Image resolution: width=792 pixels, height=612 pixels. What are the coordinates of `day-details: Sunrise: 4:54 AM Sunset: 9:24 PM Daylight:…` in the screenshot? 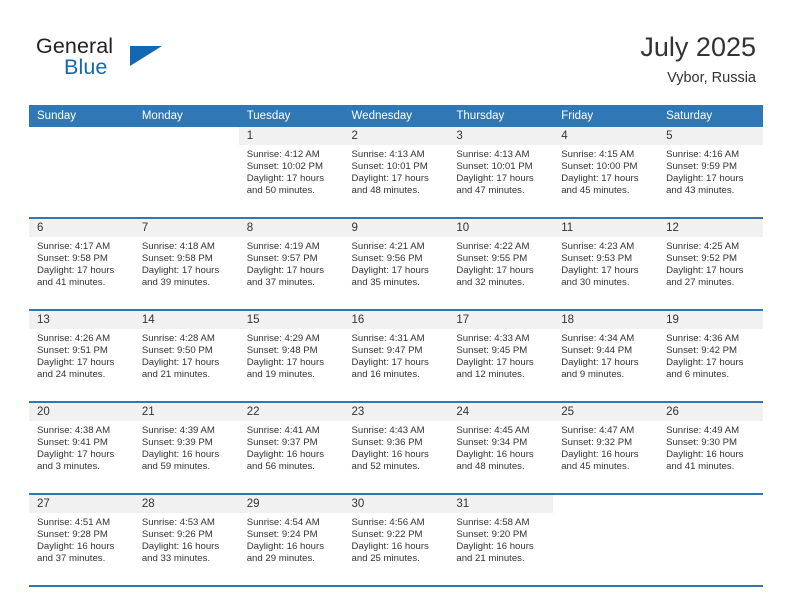 It's located at (291, 539).